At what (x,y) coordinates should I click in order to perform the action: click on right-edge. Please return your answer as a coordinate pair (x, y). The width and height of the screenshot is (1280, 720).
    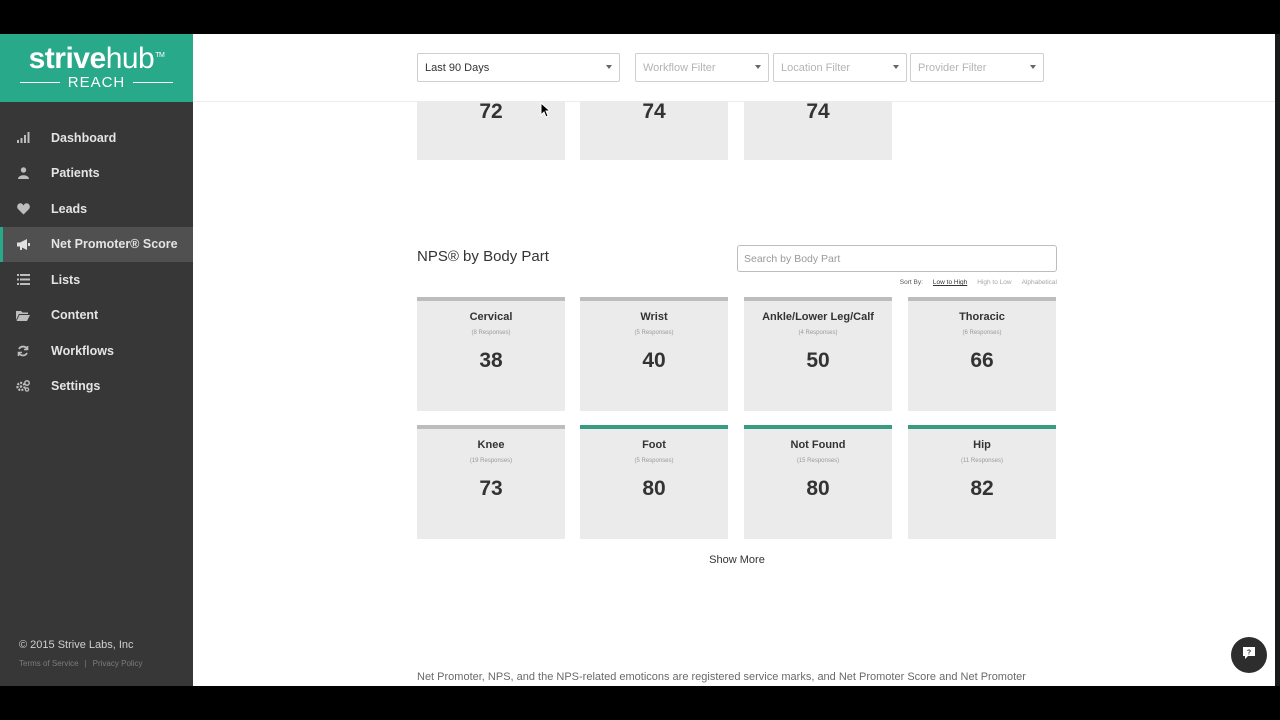
    Looking at the image, I should click on (1277, 360).